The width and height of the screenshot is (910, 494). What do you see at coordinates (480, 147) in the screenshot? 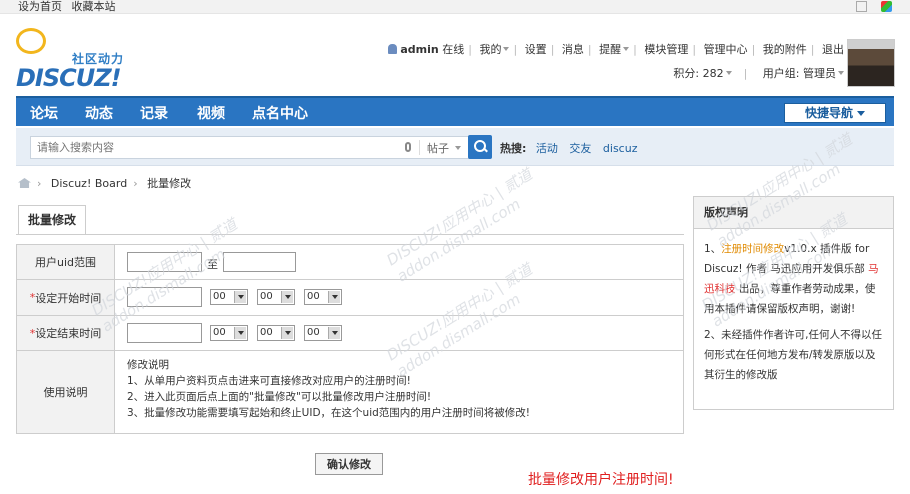
I see `search-button` at bounding box center [480, 147].